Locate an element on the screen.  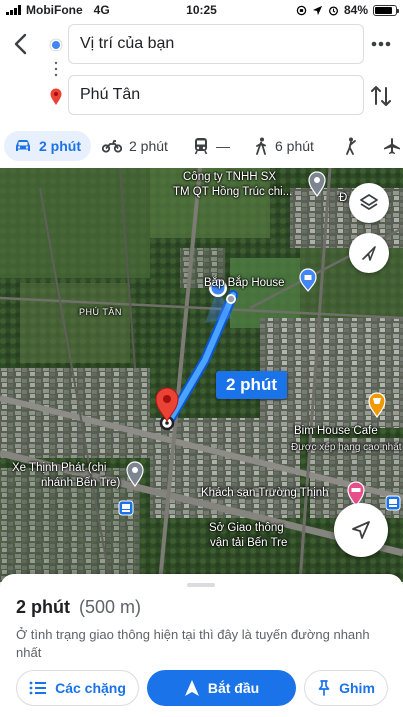
battery-icon is located at coordinates (386, 10).